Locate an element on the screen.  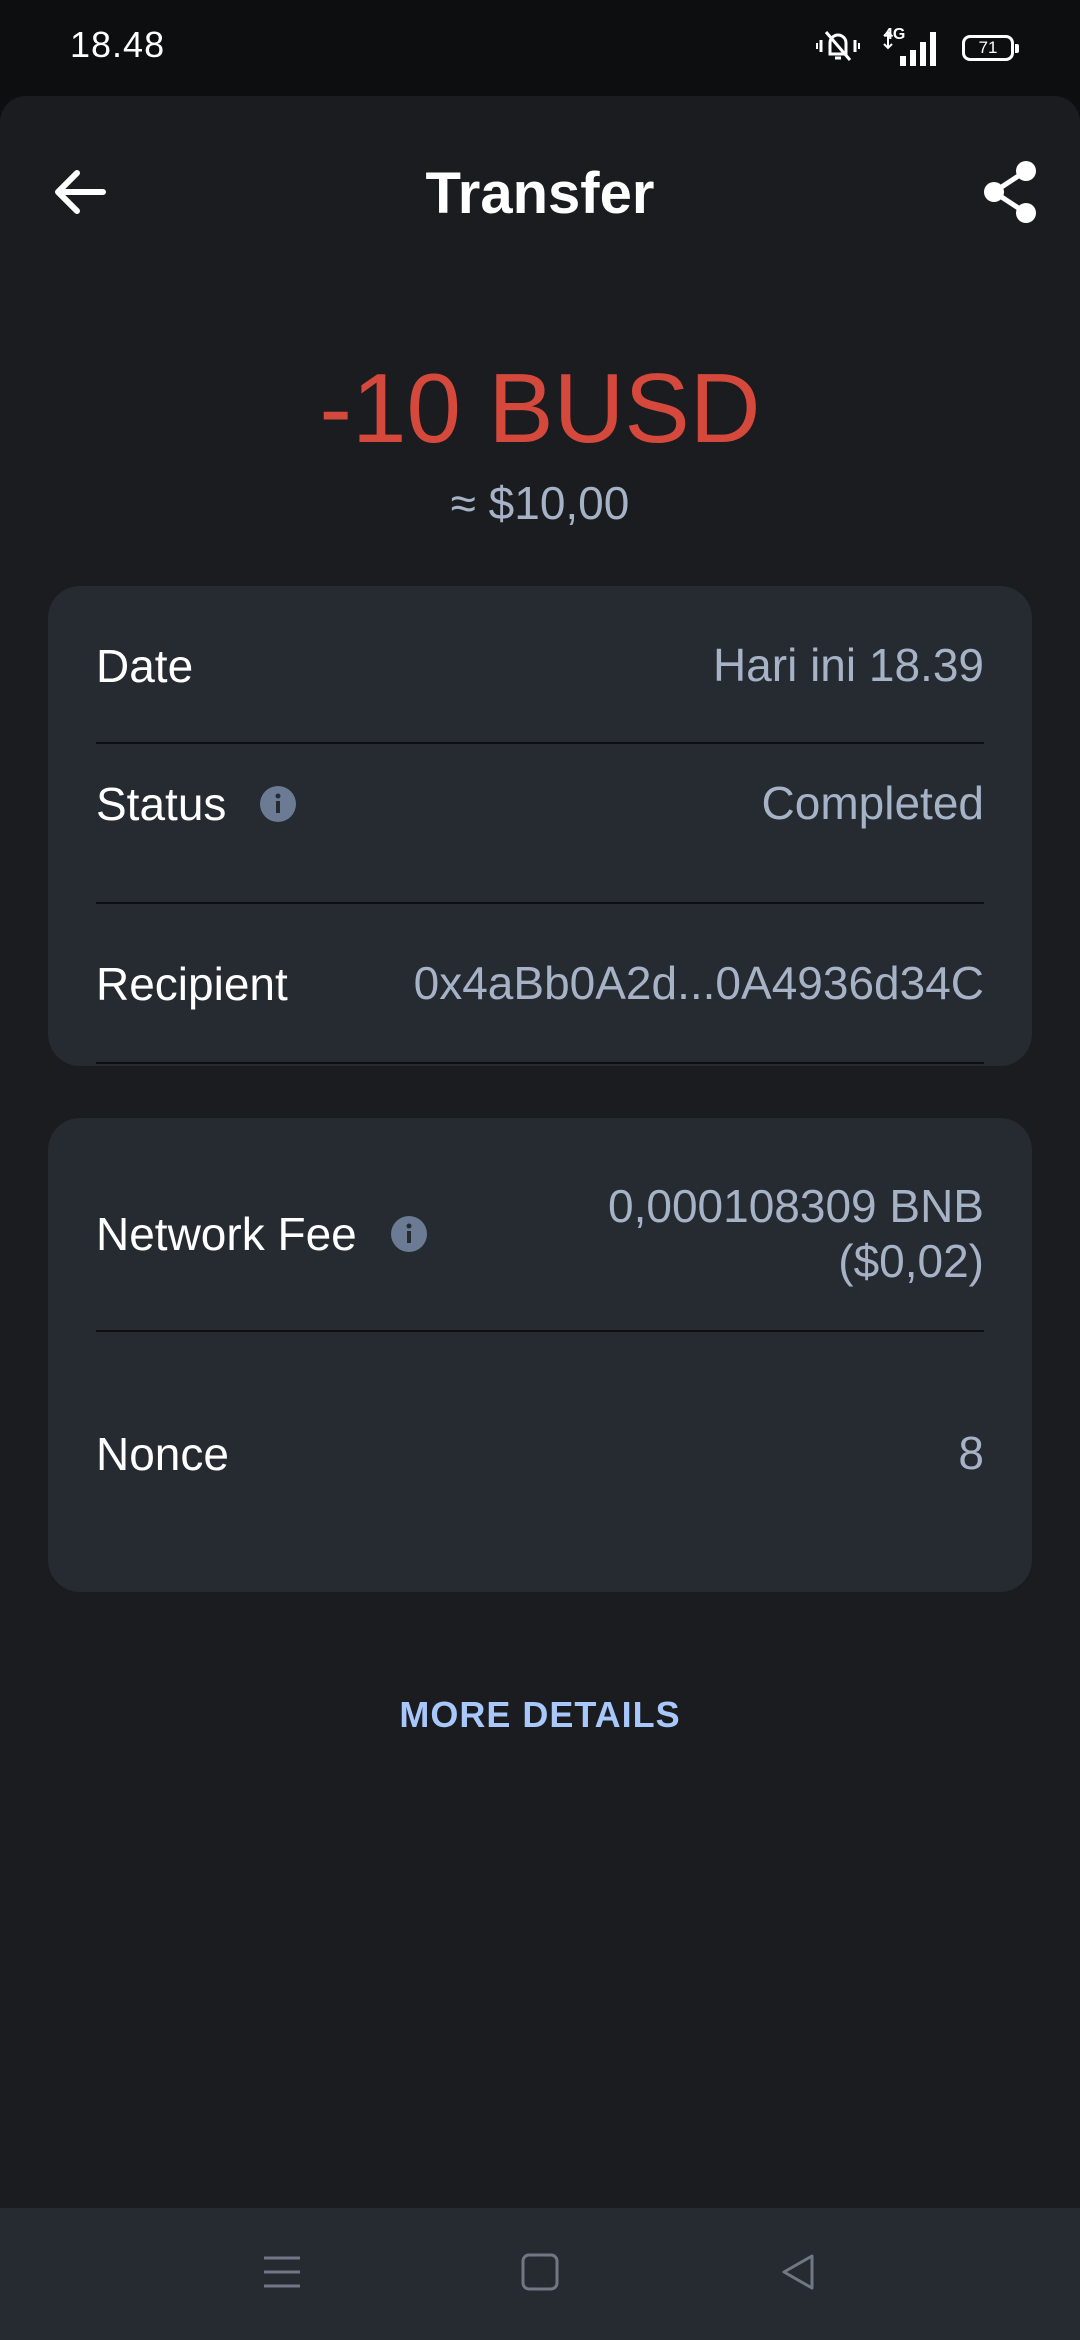
nonce-value: 8 is located at coordinates (971, 1453).